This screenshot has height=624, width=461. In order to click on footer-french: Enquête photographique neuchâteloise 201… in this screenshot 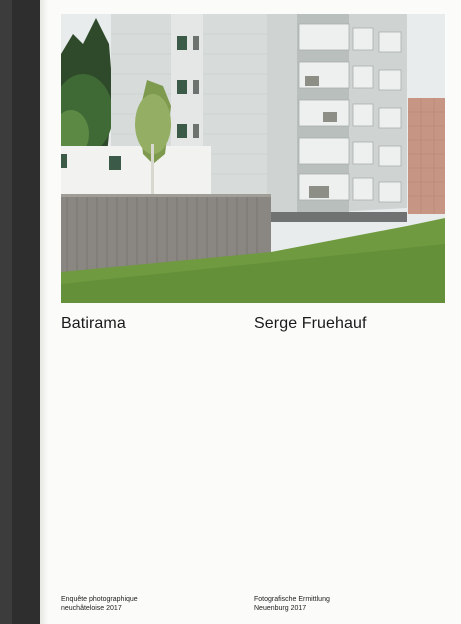, I will do `click(99, 604)`.